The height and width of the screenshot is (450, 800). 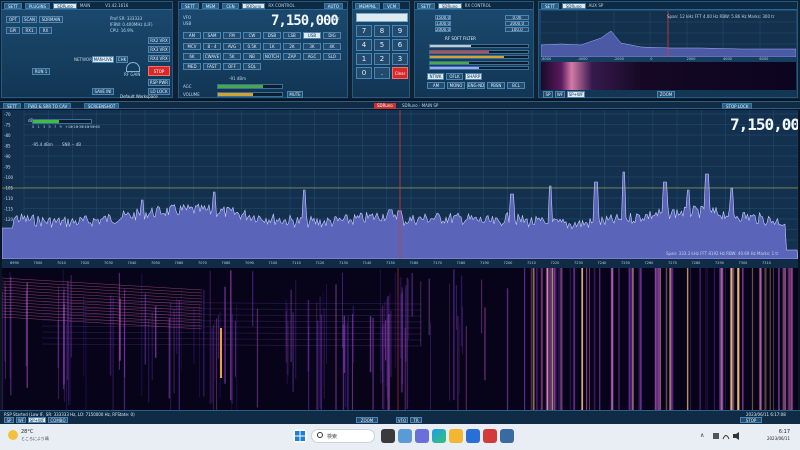 What do you see at coordinates (517, 17) in the screenshot?
I see `filter-value-r0: 0.00` at bounding box center [517, 17].